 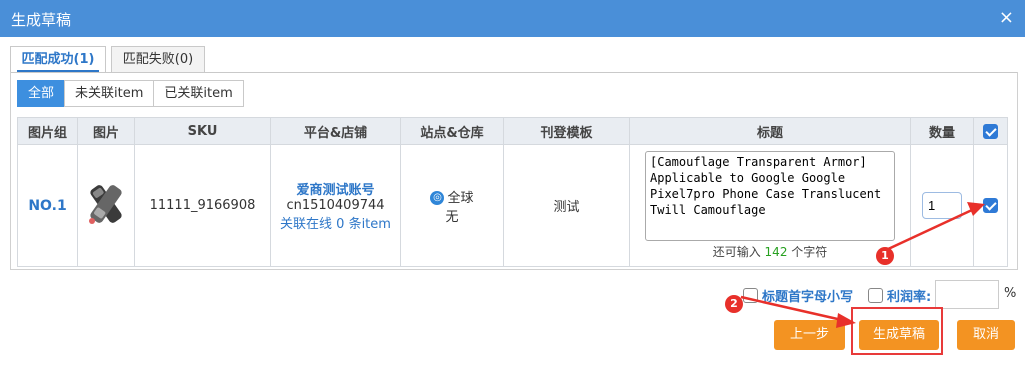 I want to click on filter-group: 全部 未关联item 已关联item, so click(x=130, y=93).